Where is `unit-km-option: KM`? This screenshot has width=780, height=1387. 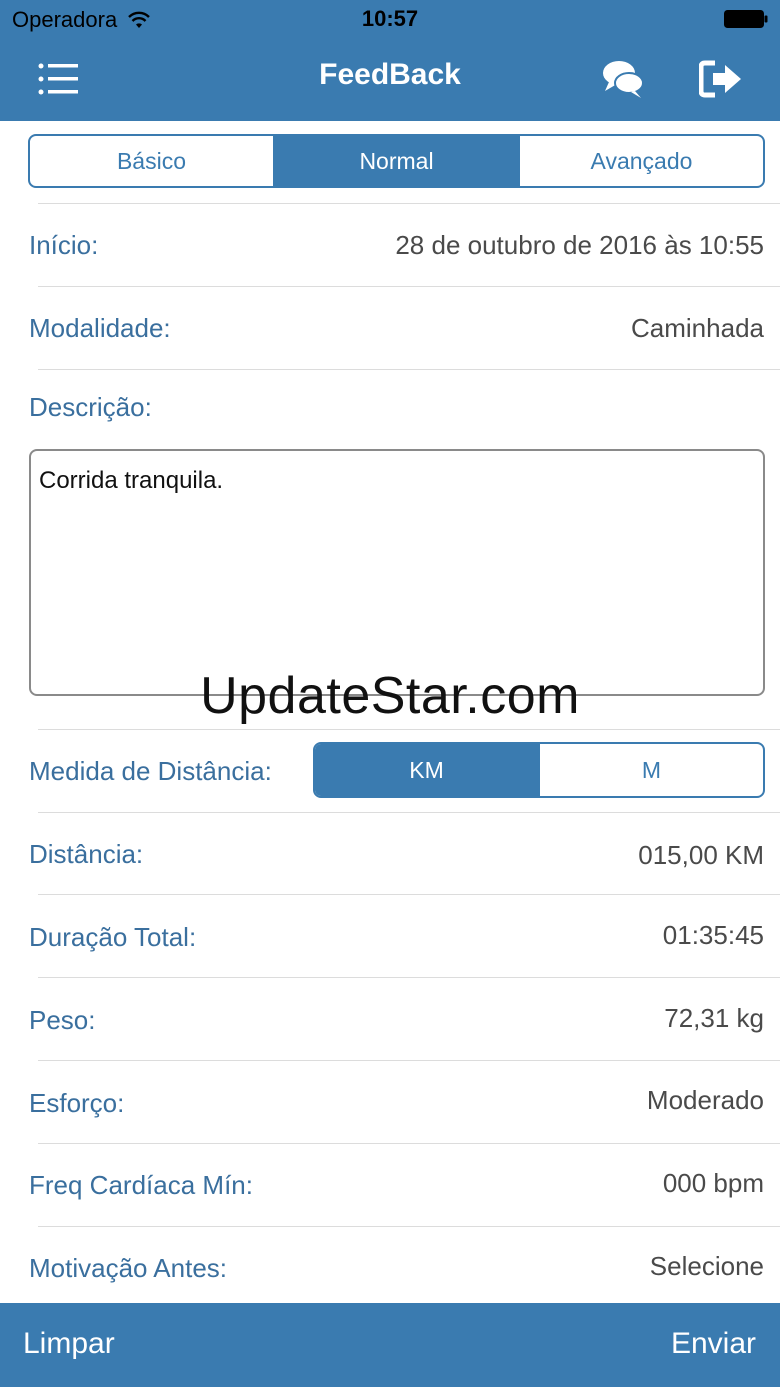
unit-km-option: KM is located at coordinates (426, 770).